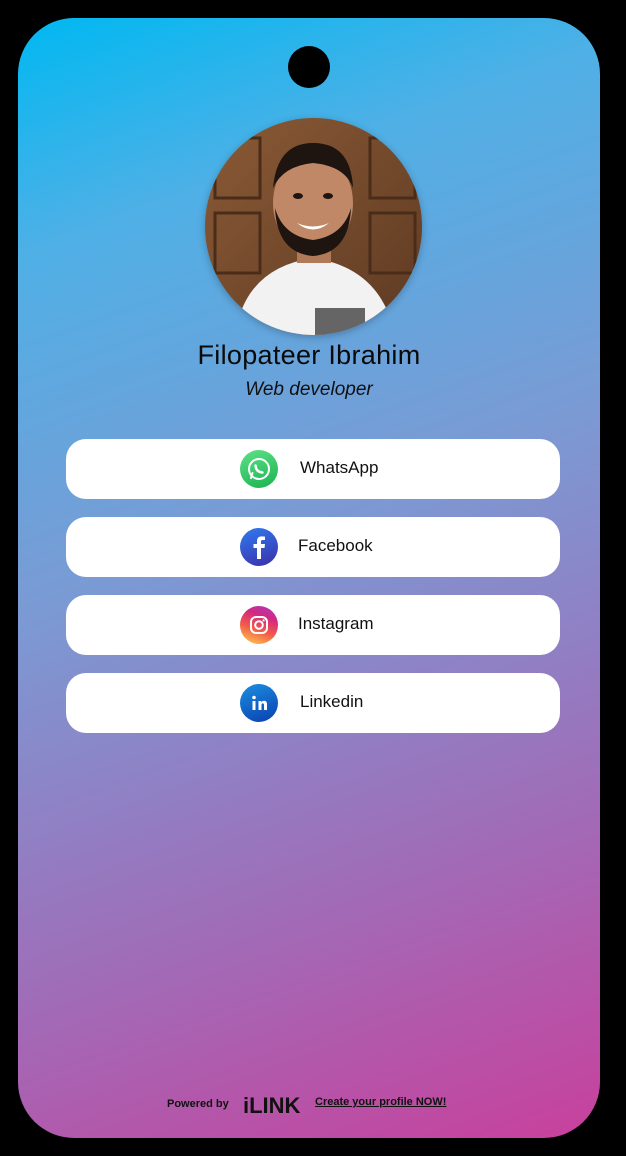  I want to click on avatar, so click(313, 226).